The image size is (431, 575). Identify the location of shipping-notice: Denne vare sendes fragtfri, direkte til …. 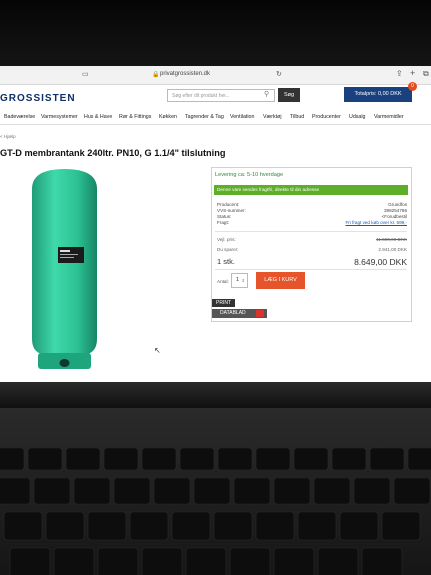
(311, 190).